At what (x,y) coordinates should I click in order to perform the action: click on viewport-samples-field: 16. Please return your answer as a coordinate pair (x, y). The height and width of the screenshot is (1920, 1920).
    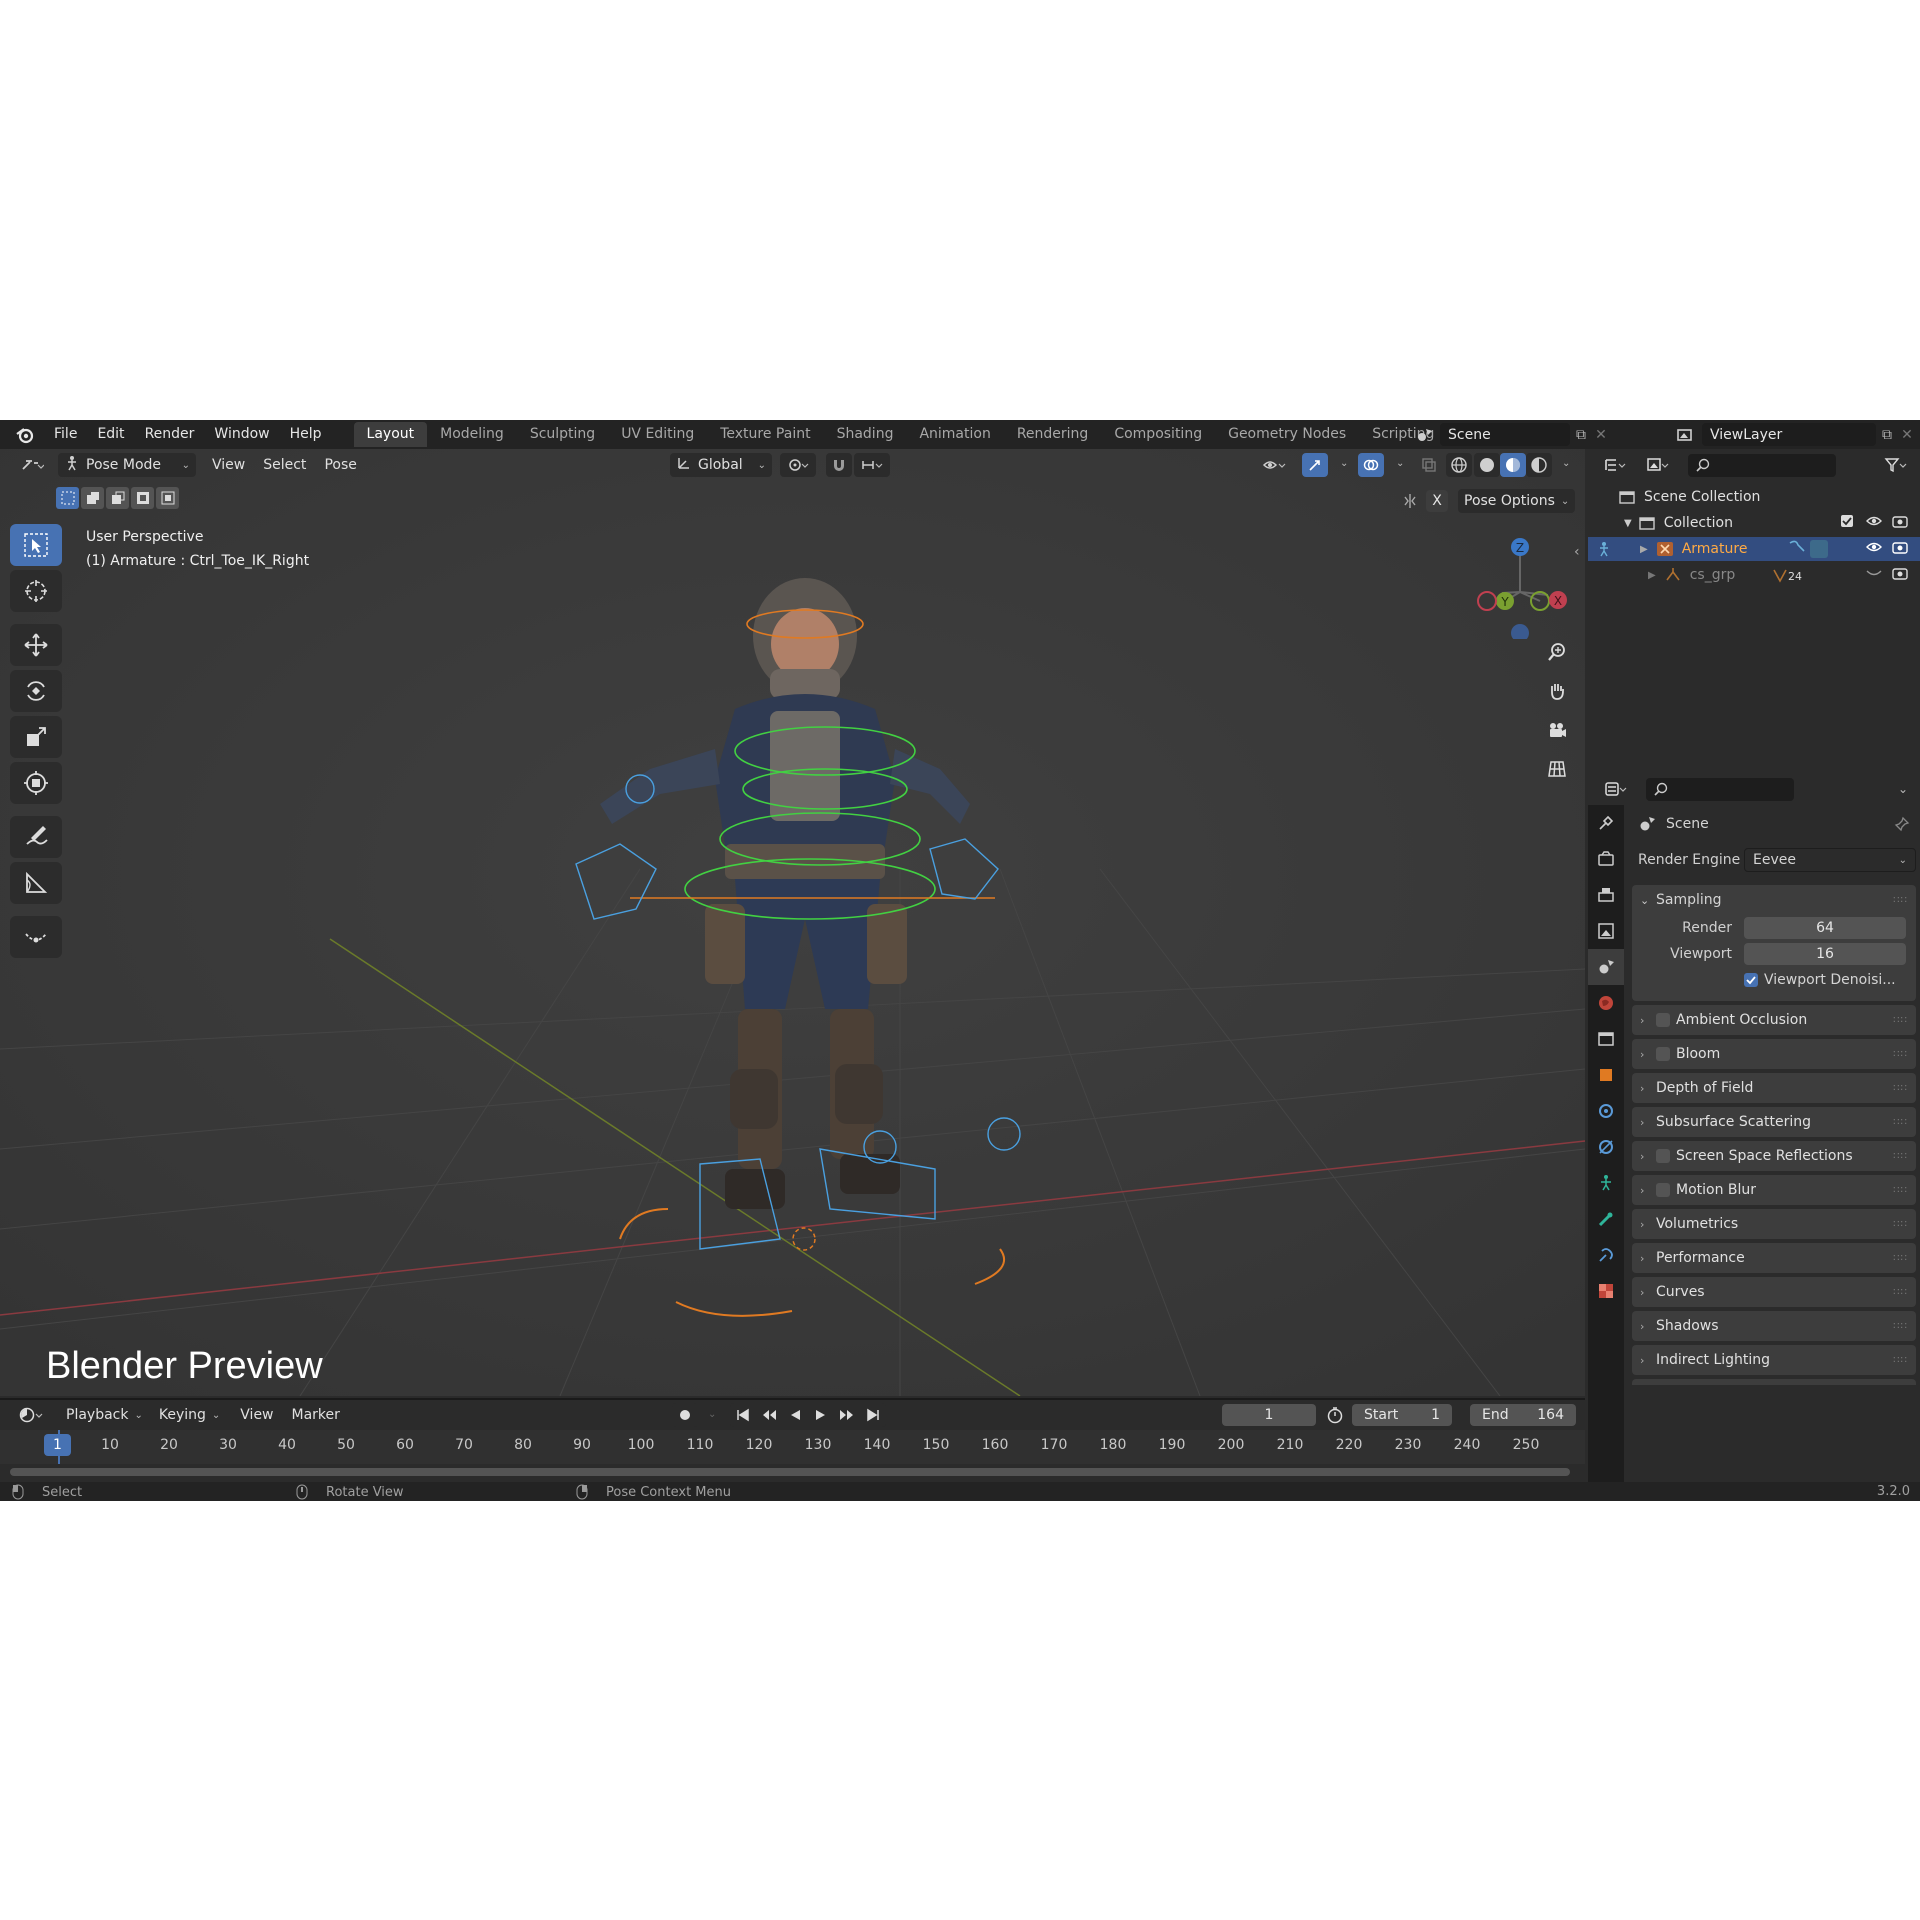
    Looking at the image, I should click on (1825, 954).